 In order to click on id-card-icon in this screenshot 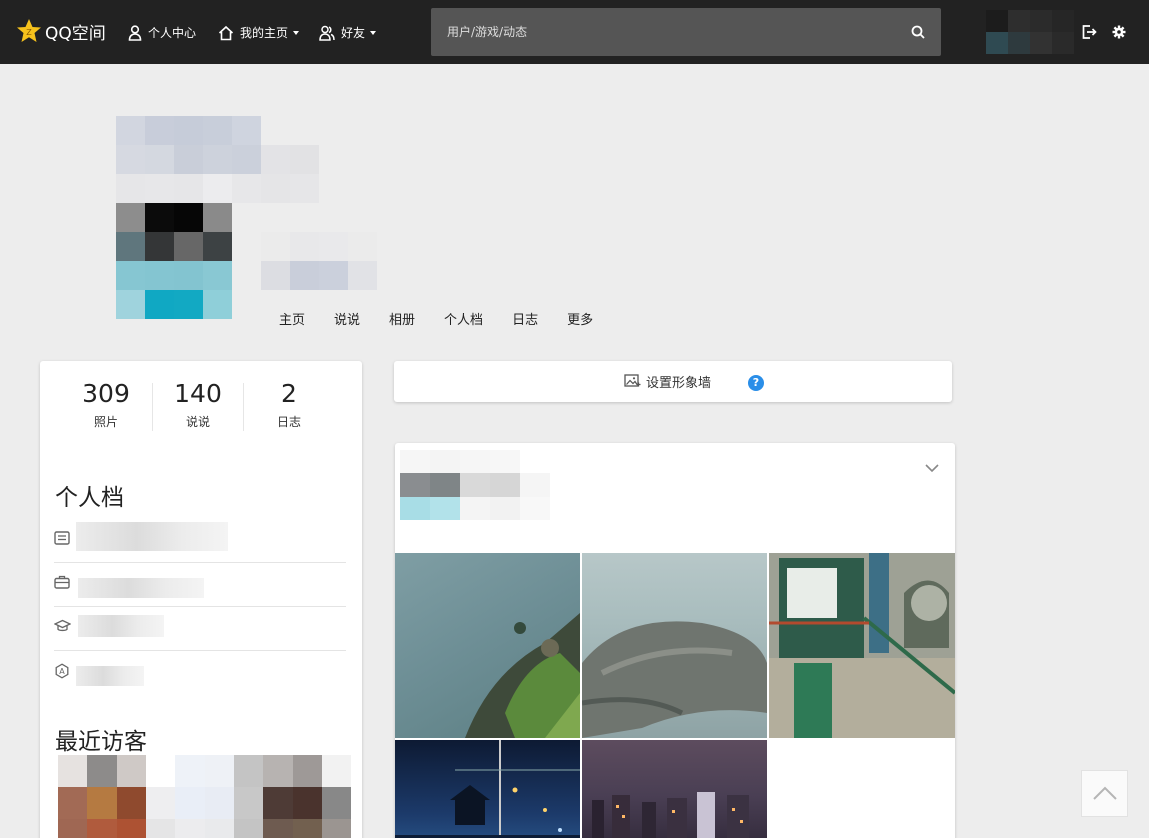, I will do `click(62, 538)`.